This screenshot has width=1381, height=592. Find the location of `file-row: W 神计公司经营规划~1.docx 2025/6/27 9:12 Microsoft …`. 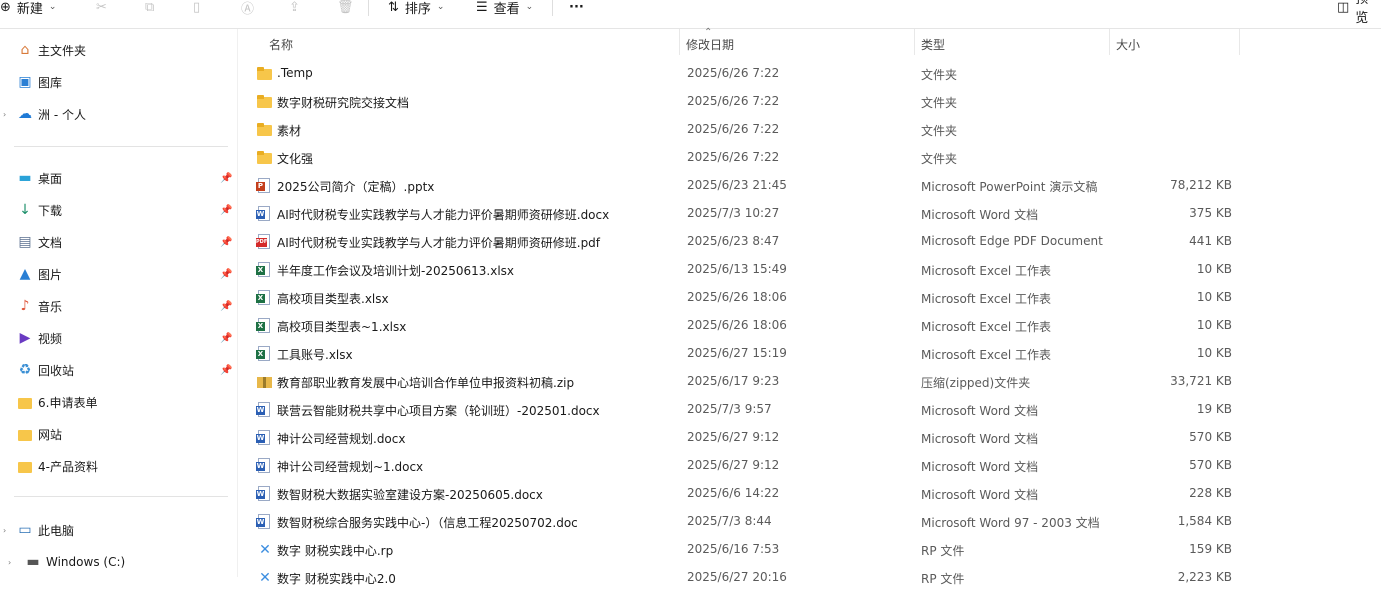

file-row: W 神计公司经营规划~1.docx 2025/6/27 9:12 Microsoft … is located at coordinates (809, 466).